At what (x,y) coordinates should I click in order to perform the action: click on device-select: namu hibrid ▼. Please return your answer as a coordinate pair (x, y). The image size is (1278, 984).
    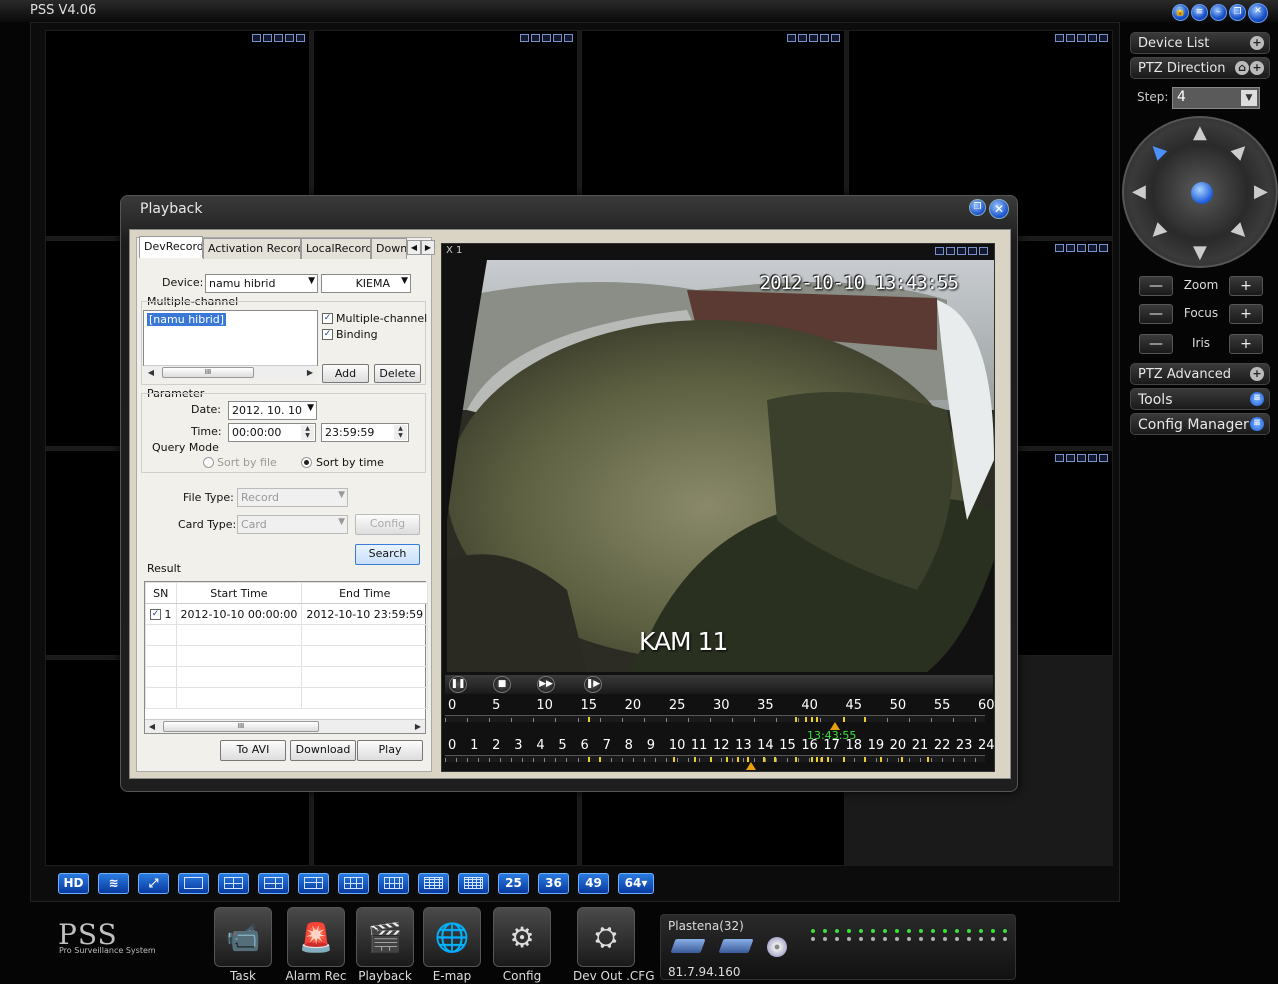
    Looking at the image, I should click on (261, 283).